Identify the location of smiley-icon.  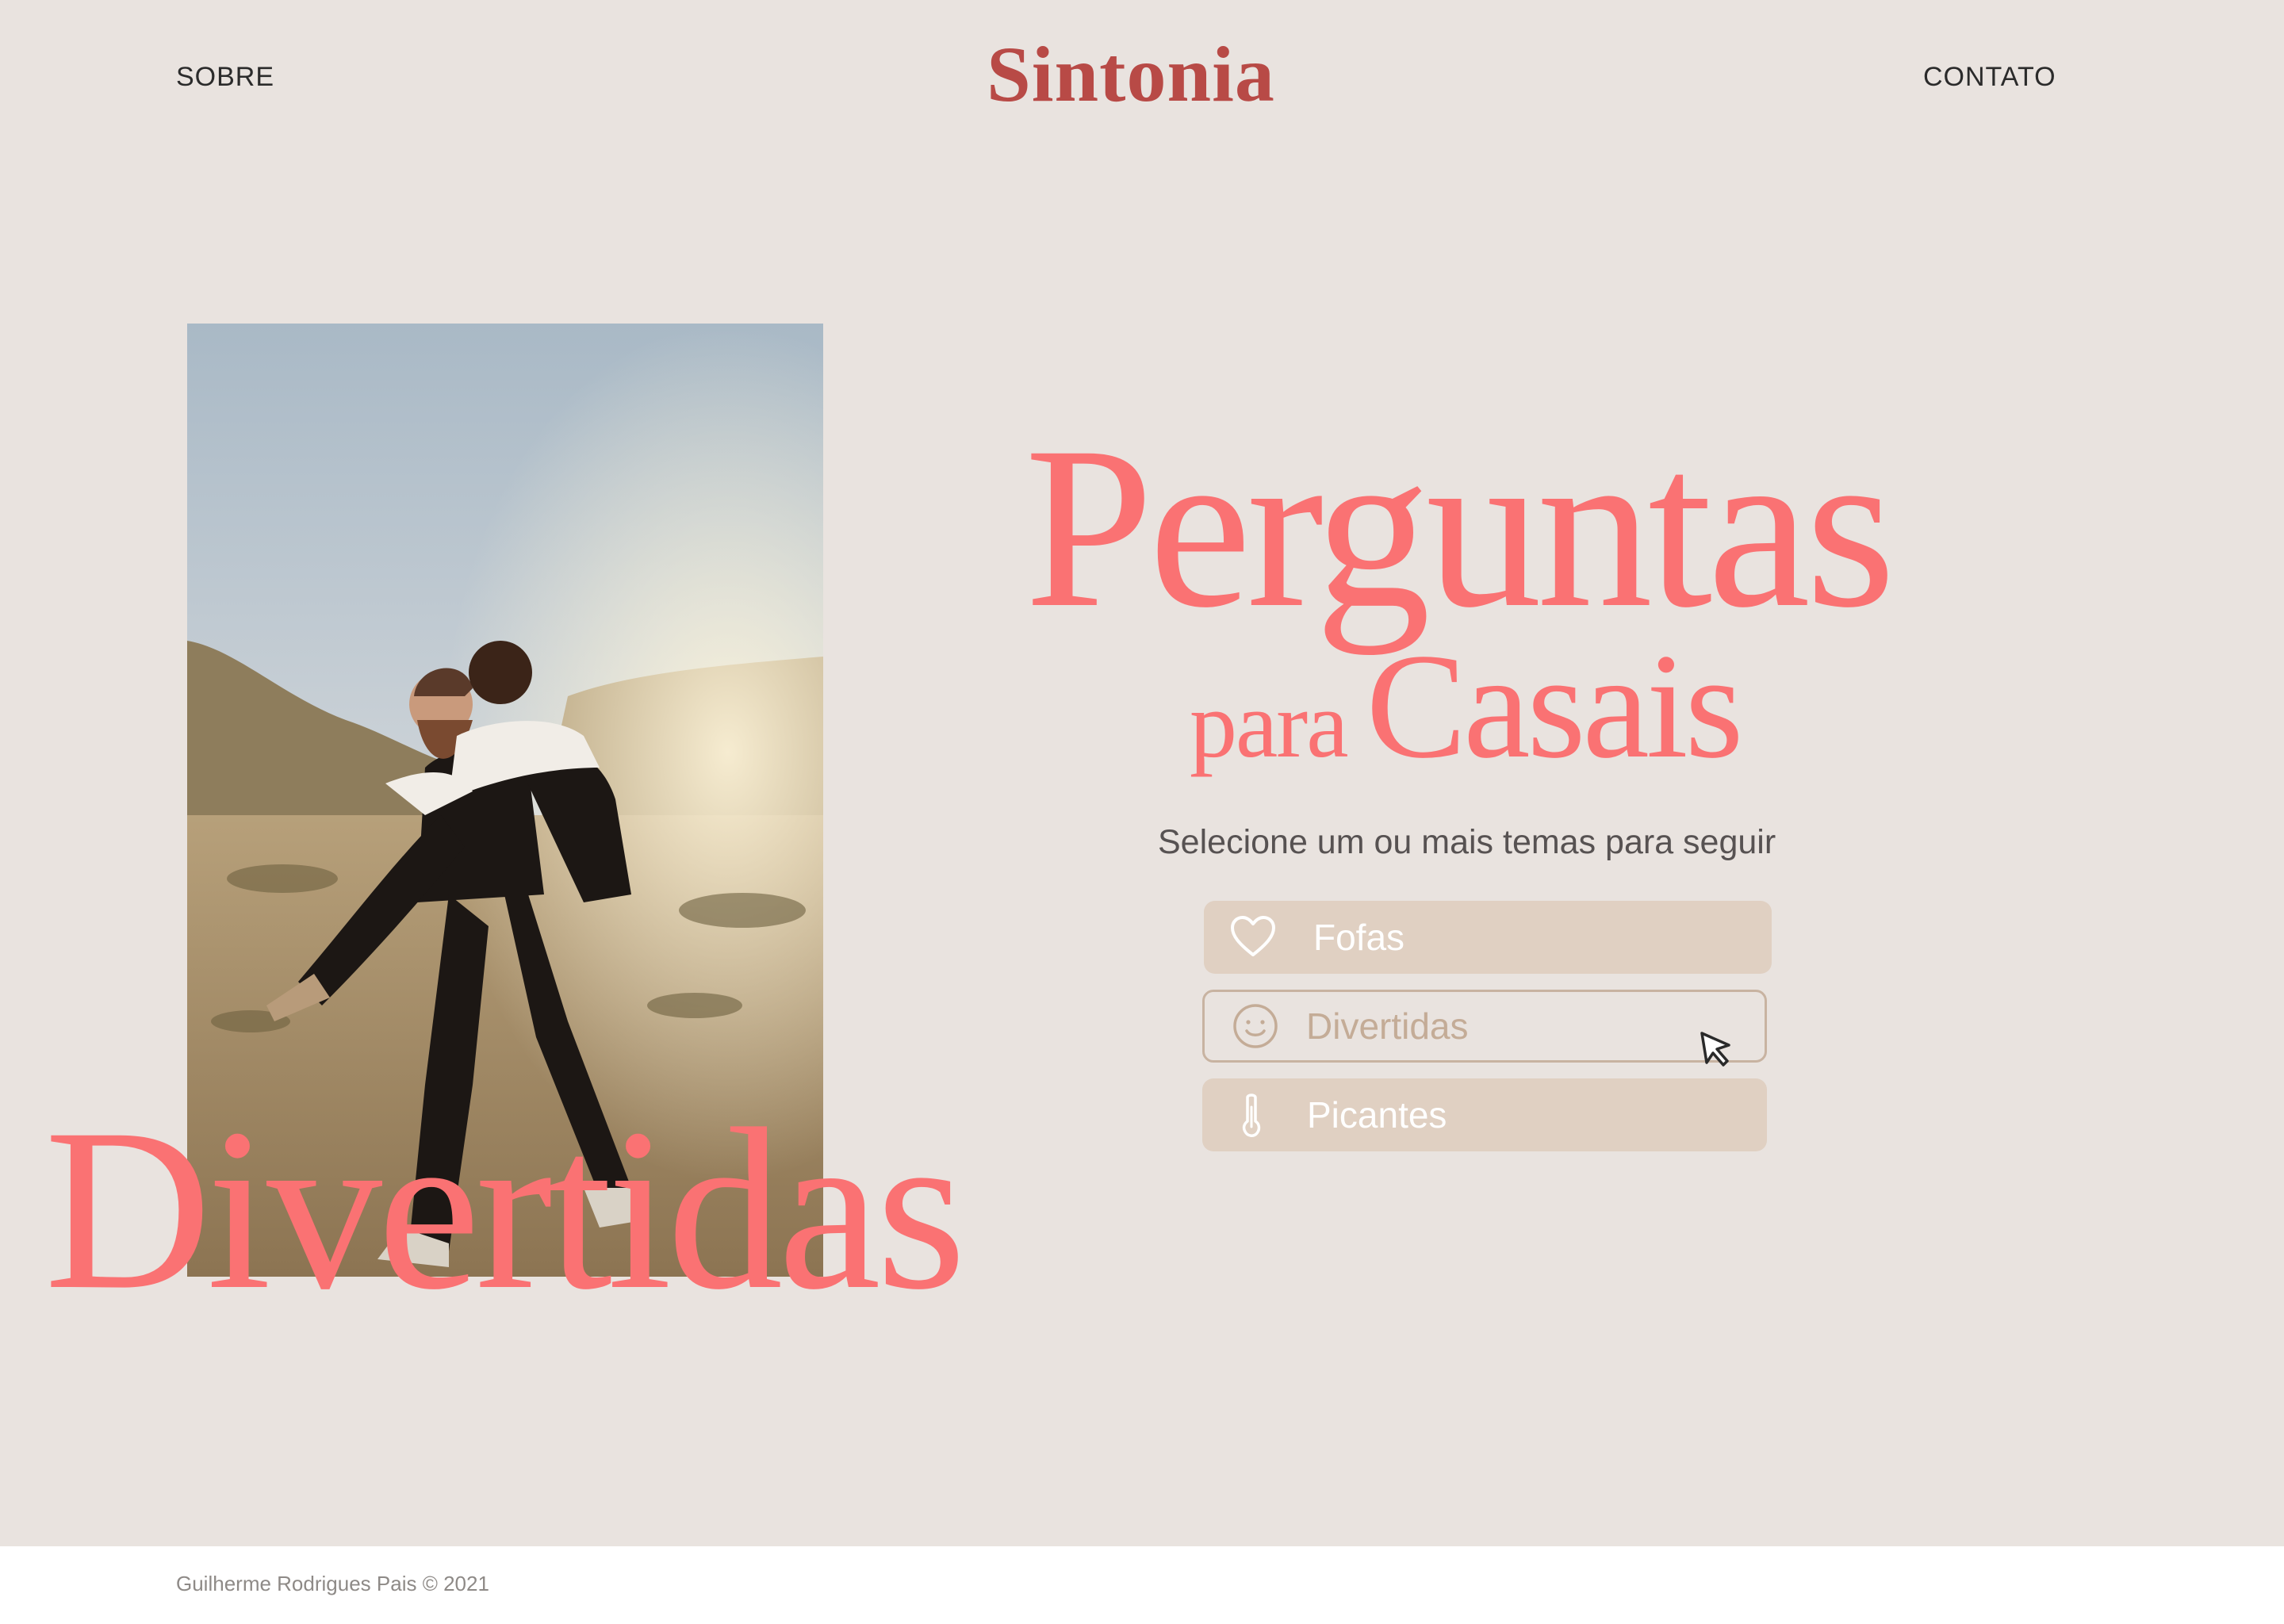
(1255, 1026).